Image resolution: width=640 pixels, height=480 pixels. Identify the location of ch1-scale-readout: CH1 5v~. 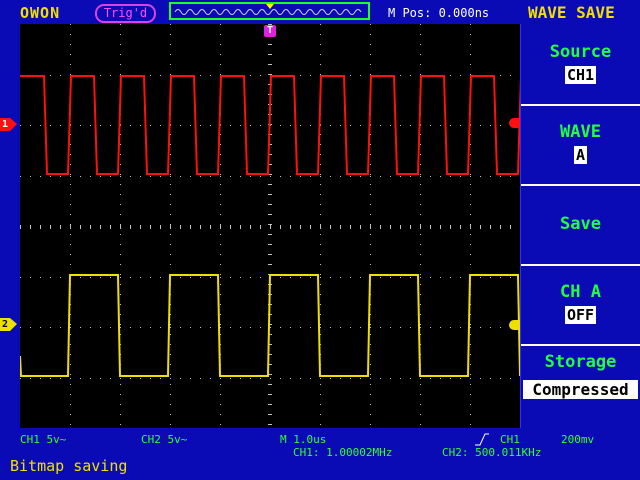
(43, 439).